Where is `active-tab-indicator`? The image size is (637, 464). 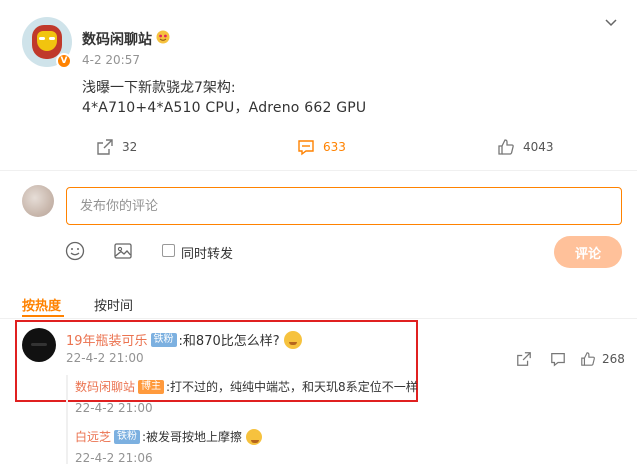 active-tab-indicator is located at coordinates (43, 316).